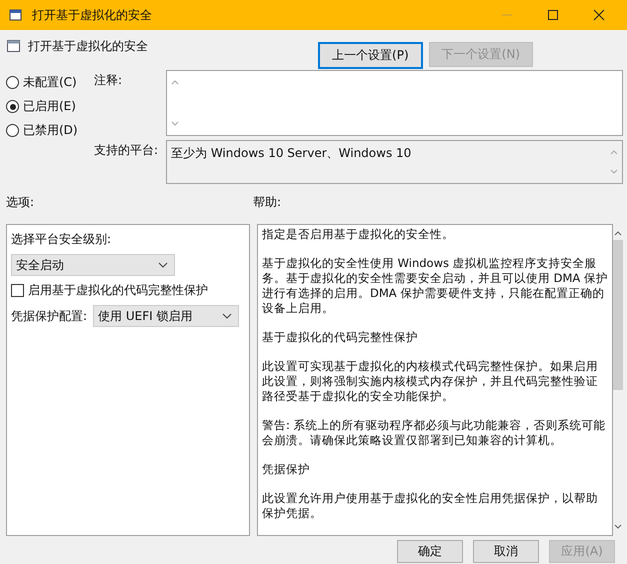 This screenshot has width=627, height=564. I want to click on comment-label: 注释:, so click(109, 80).